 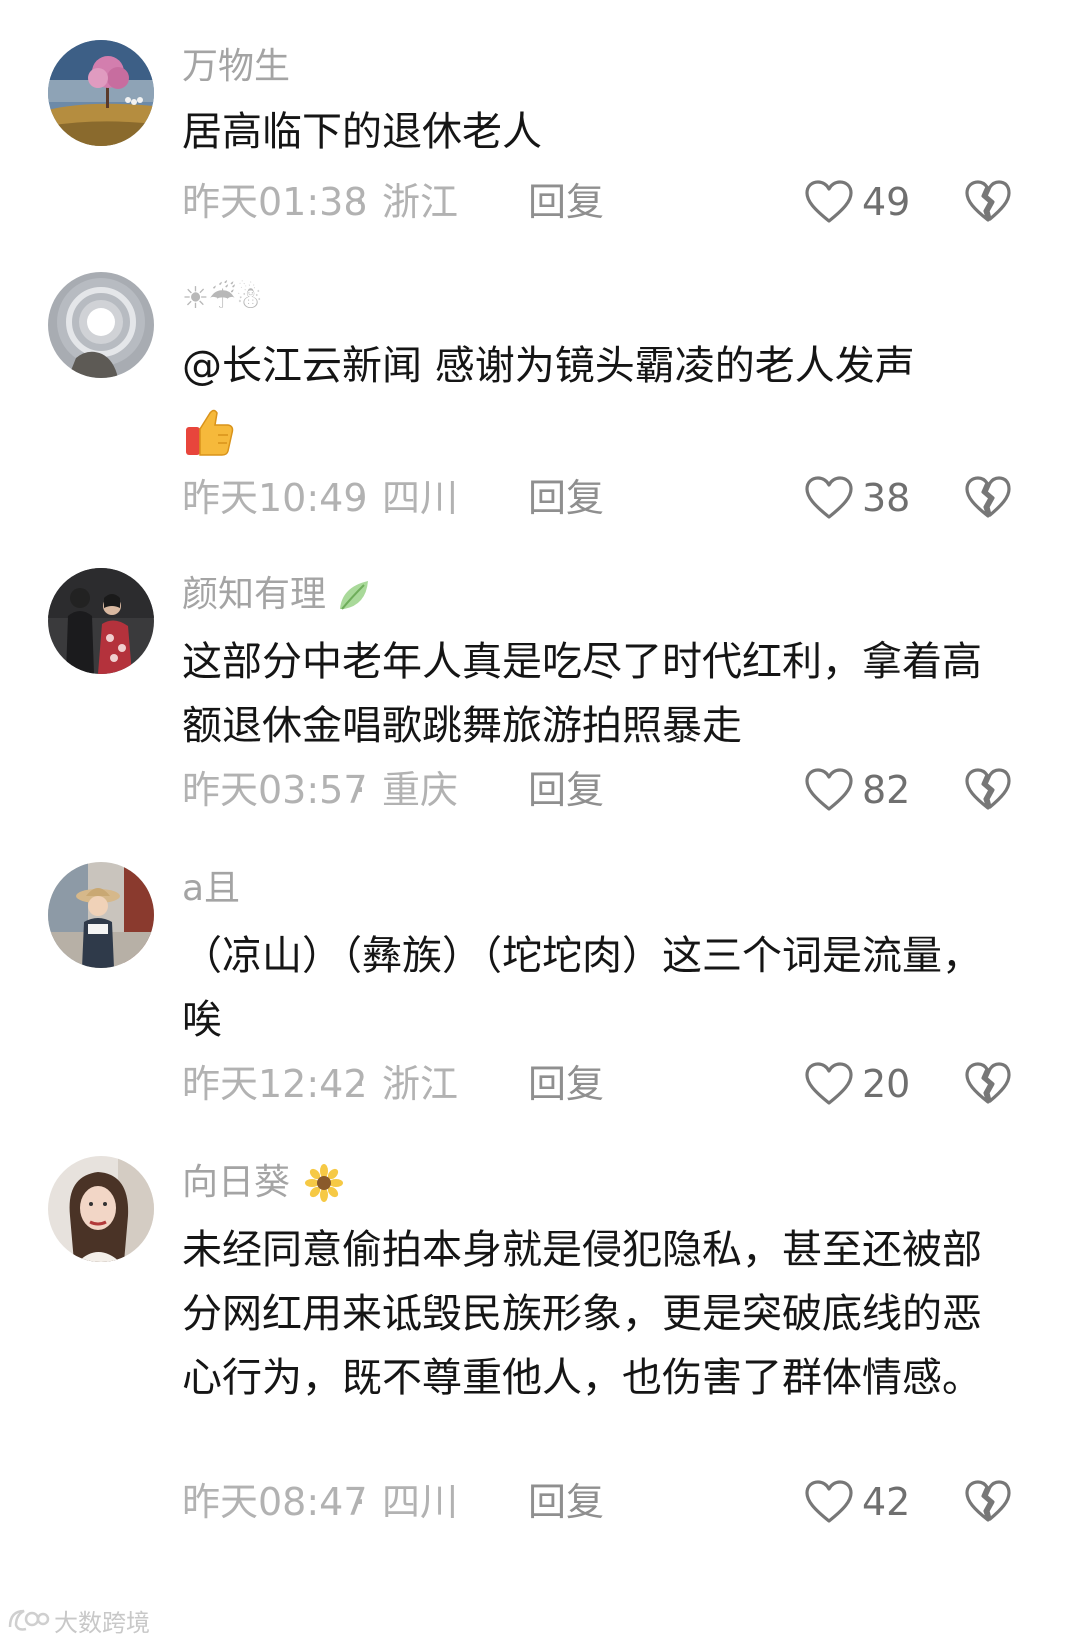 I want to click on username-text: a且, so click(x=211, y=888).